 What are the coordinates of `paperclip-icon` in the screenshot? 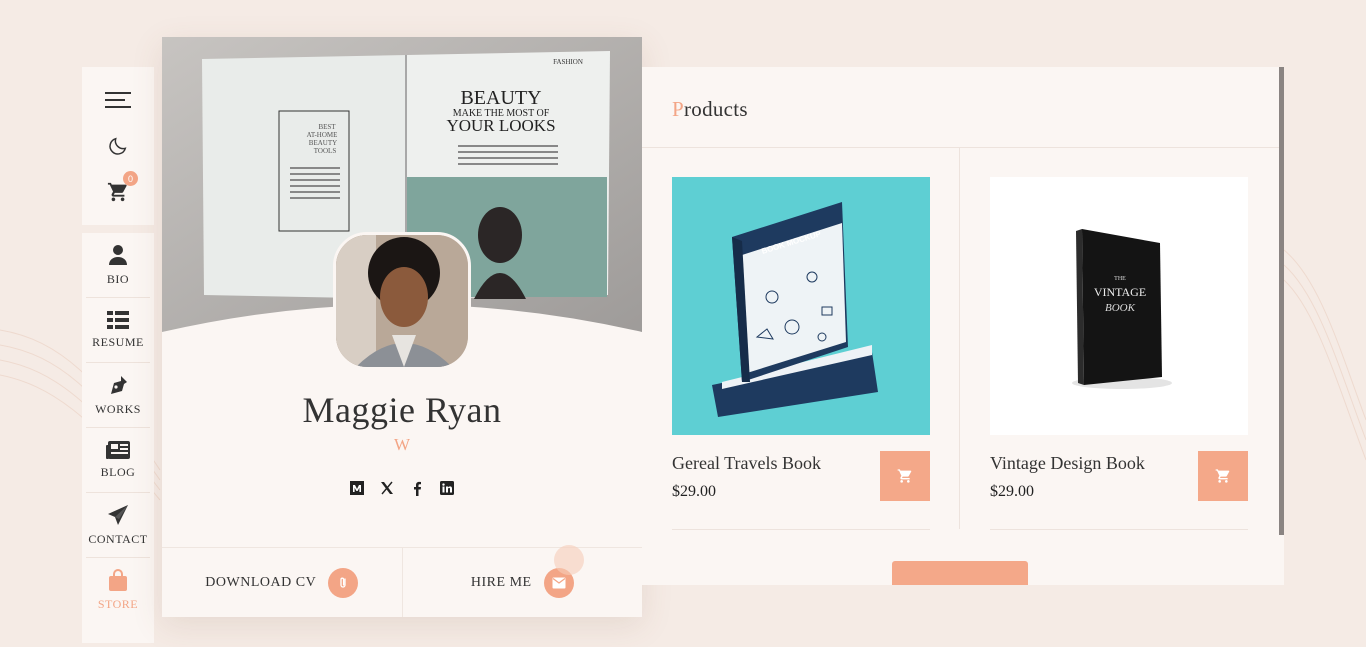 It's located at (343, 582).